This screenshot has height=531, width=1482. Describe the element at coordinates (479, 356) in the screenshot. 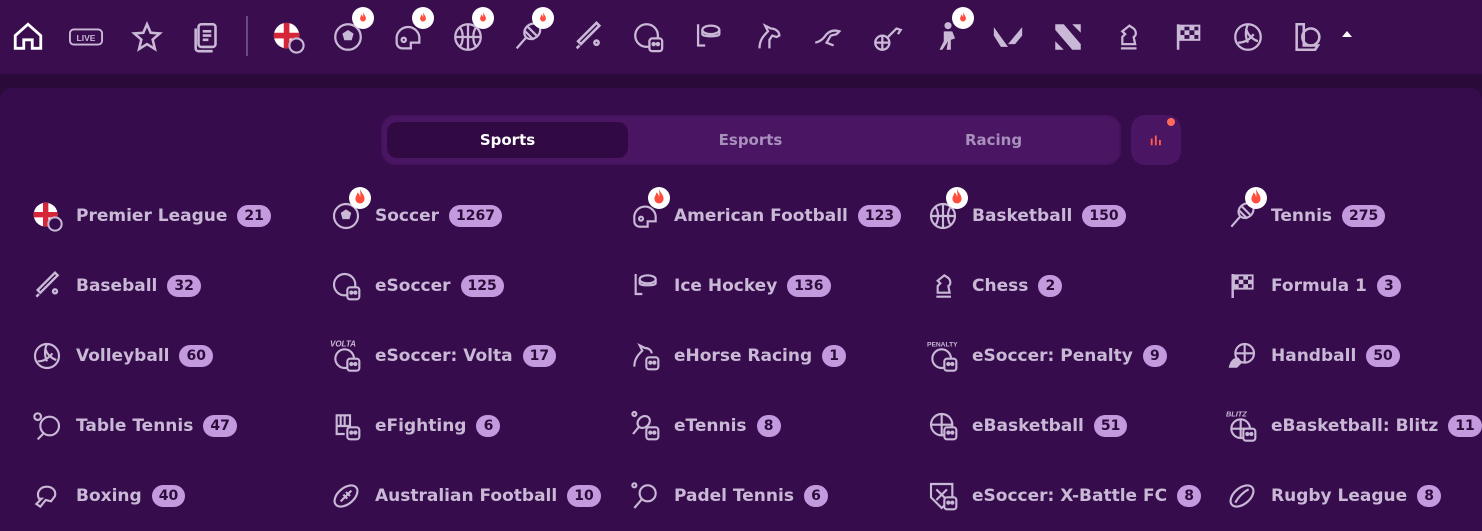

I see `sport-item-esoccer-volta: VOLTA eSoccer: Volta 17` at that location.